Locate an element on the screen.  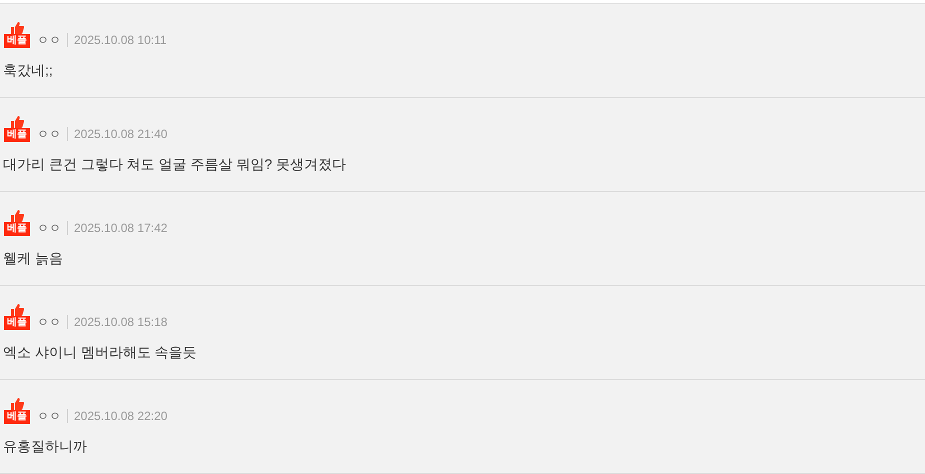
comment-date: 2025.10.08 15:18 is located at coordinates (121, 322).